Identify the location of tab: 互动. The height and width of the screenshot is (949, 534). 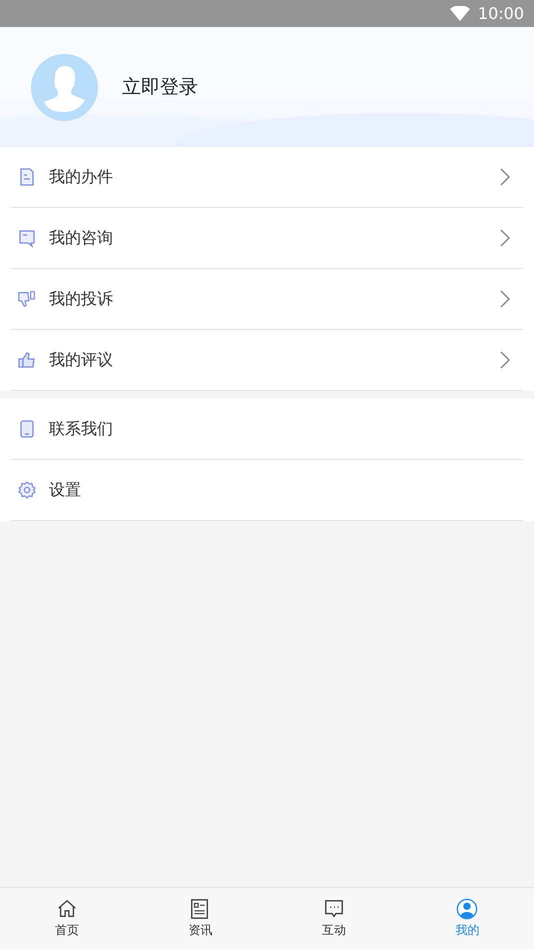
(333, 918).